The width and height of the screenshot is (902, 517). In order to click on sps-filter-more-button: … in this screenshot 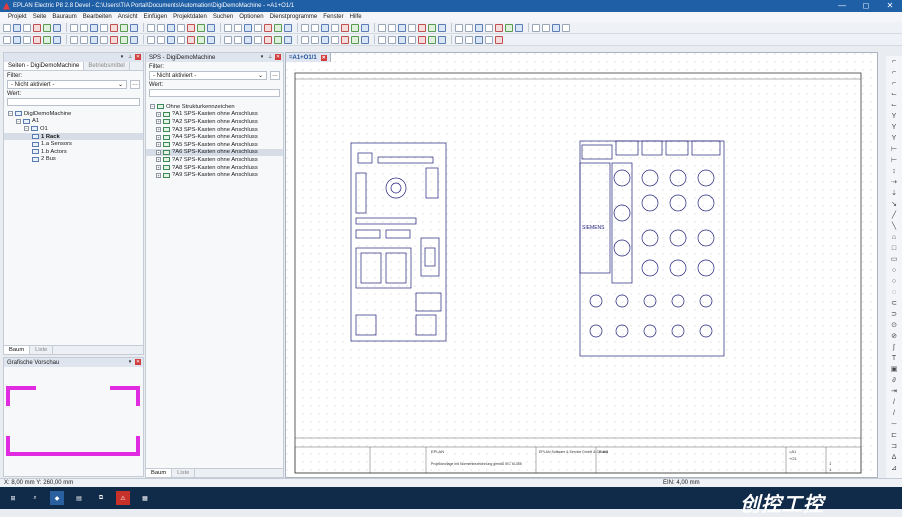, I will do `click(275, 75)`.